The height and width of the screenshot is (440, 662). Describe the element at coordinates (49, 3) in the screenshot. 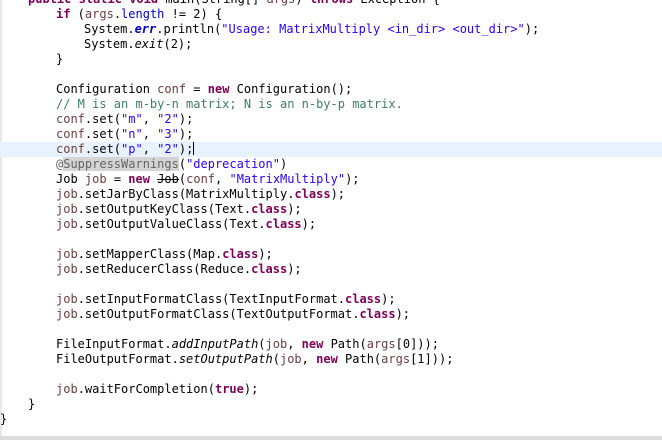

I see `code-token: public` at that location.